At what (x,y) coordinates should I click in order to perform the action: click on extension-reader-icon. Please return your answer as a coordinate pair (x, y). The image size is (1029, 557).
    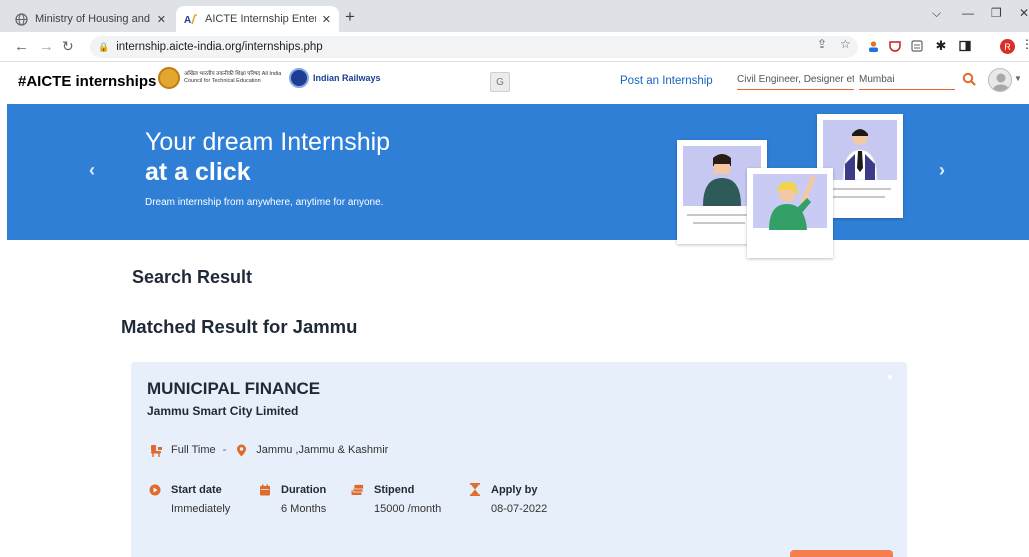
    Looking at the image, I should click on (917, 46).